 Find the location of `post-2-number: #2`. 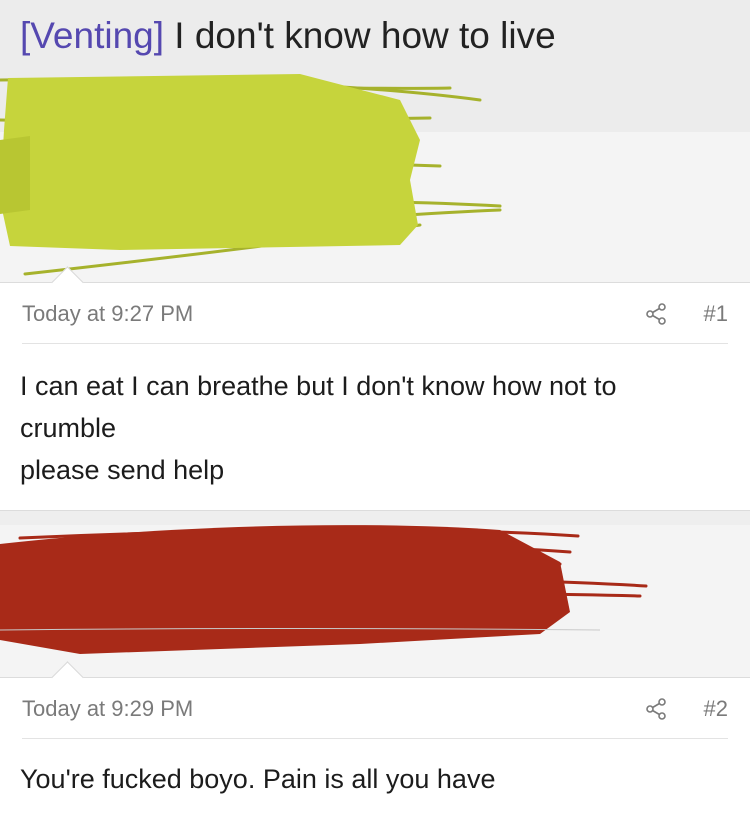

post-2-number: #2 is located at coordinates (716, 709).